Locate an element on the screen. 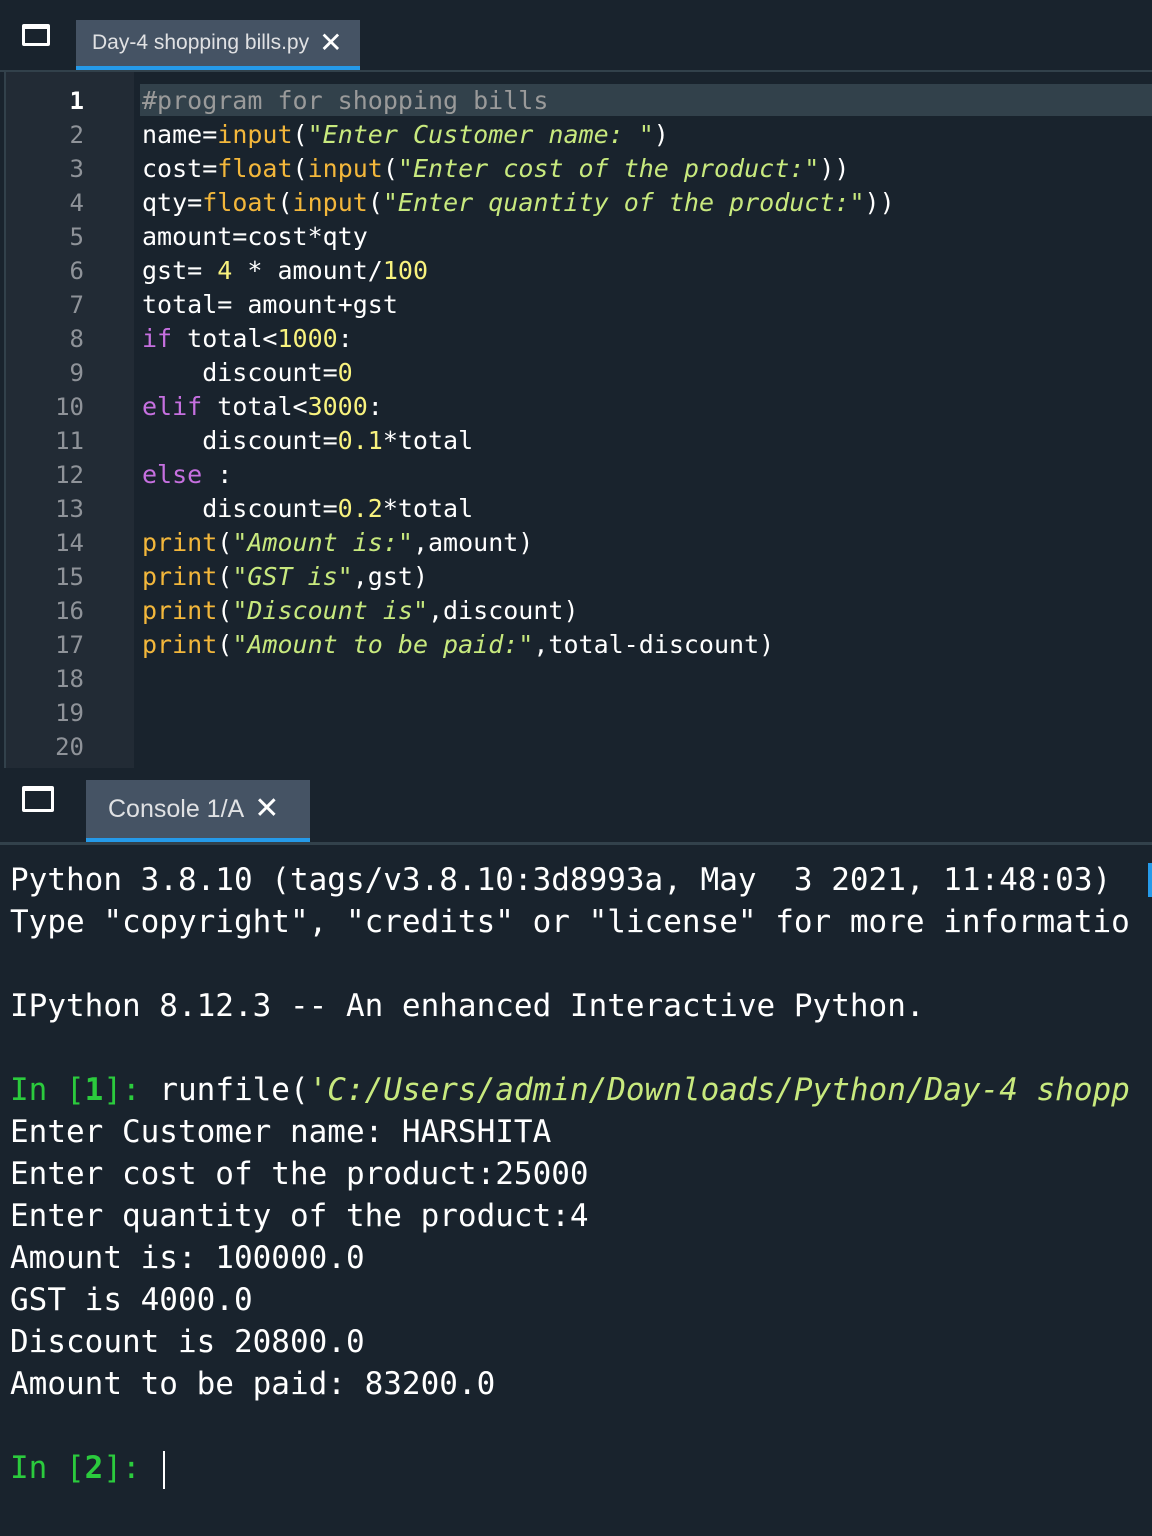  code-token: "Amount to be paid:" is located at coordinates (383, 644).